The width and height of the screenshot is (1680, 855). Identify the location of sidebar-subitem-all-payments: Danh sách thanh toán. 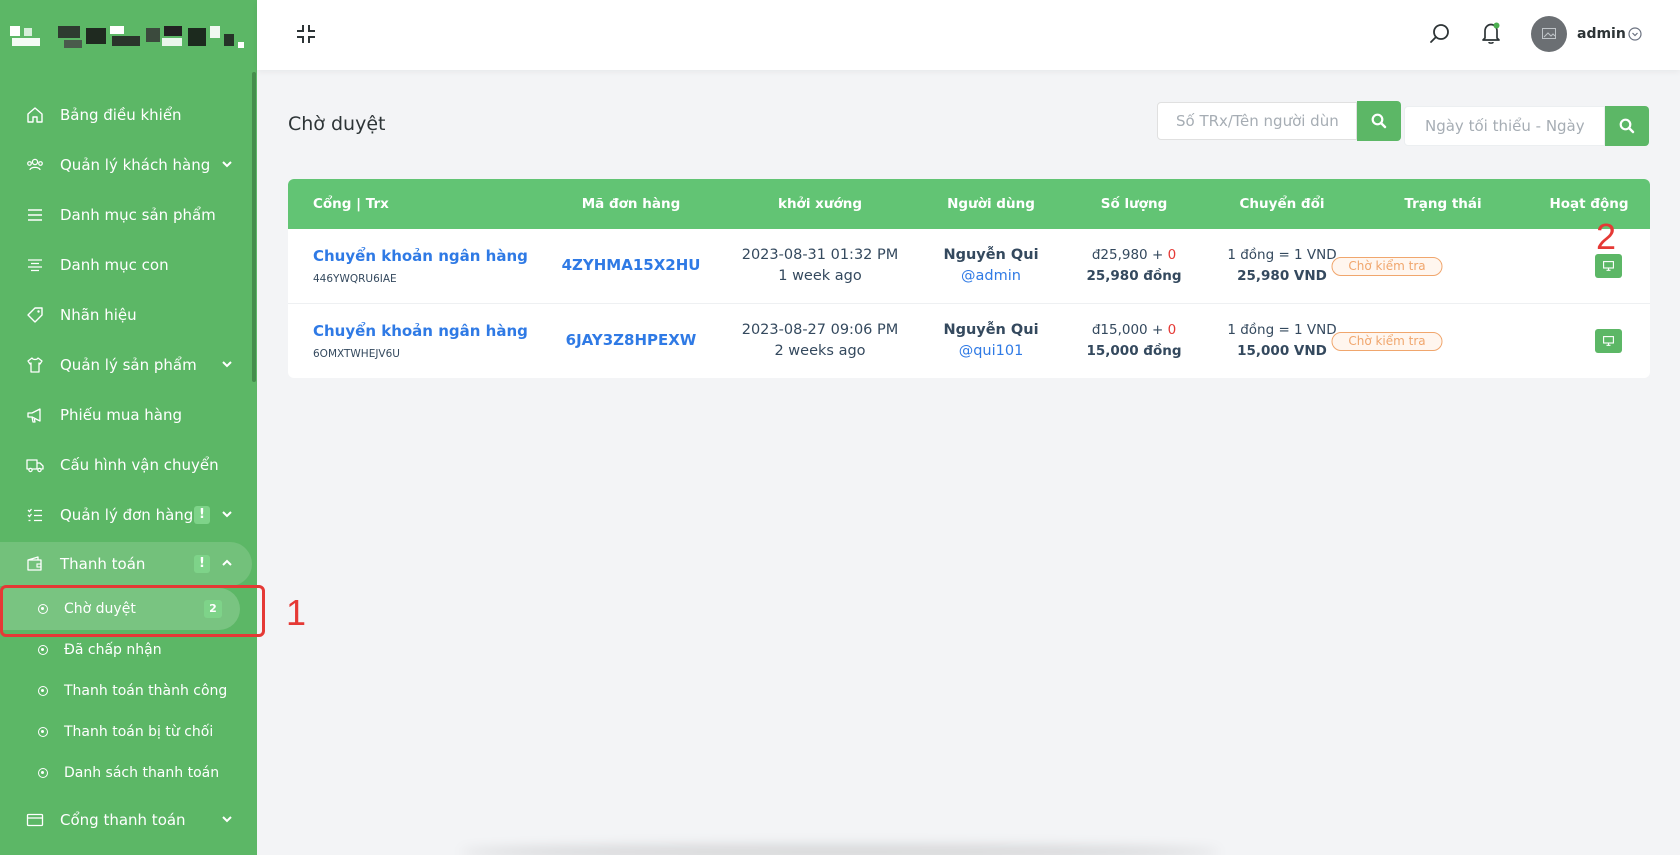
(126, 773).